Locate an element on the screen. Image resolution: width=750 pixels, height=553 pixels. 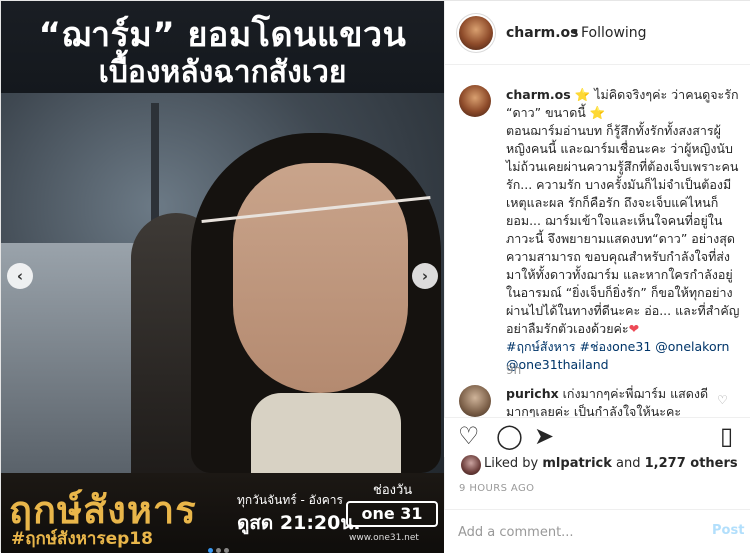
mention-link: @one31thailand is located at coordinates (557, 364).